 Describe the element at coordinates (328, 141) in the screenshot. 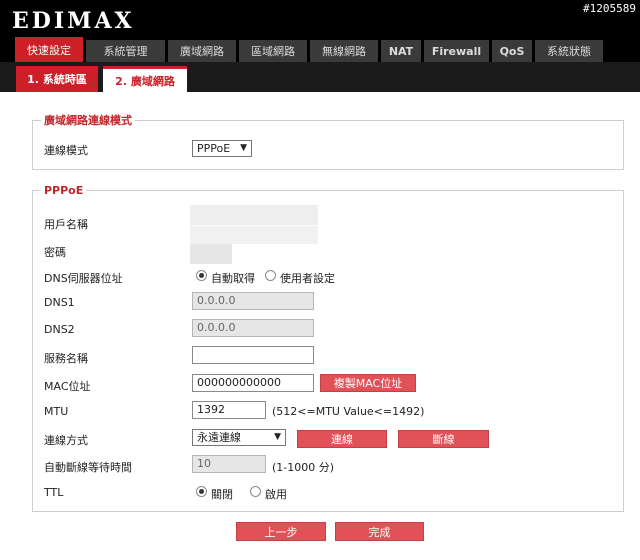

I see `wan-mode-section: 廣域網路連線模式` at that location.